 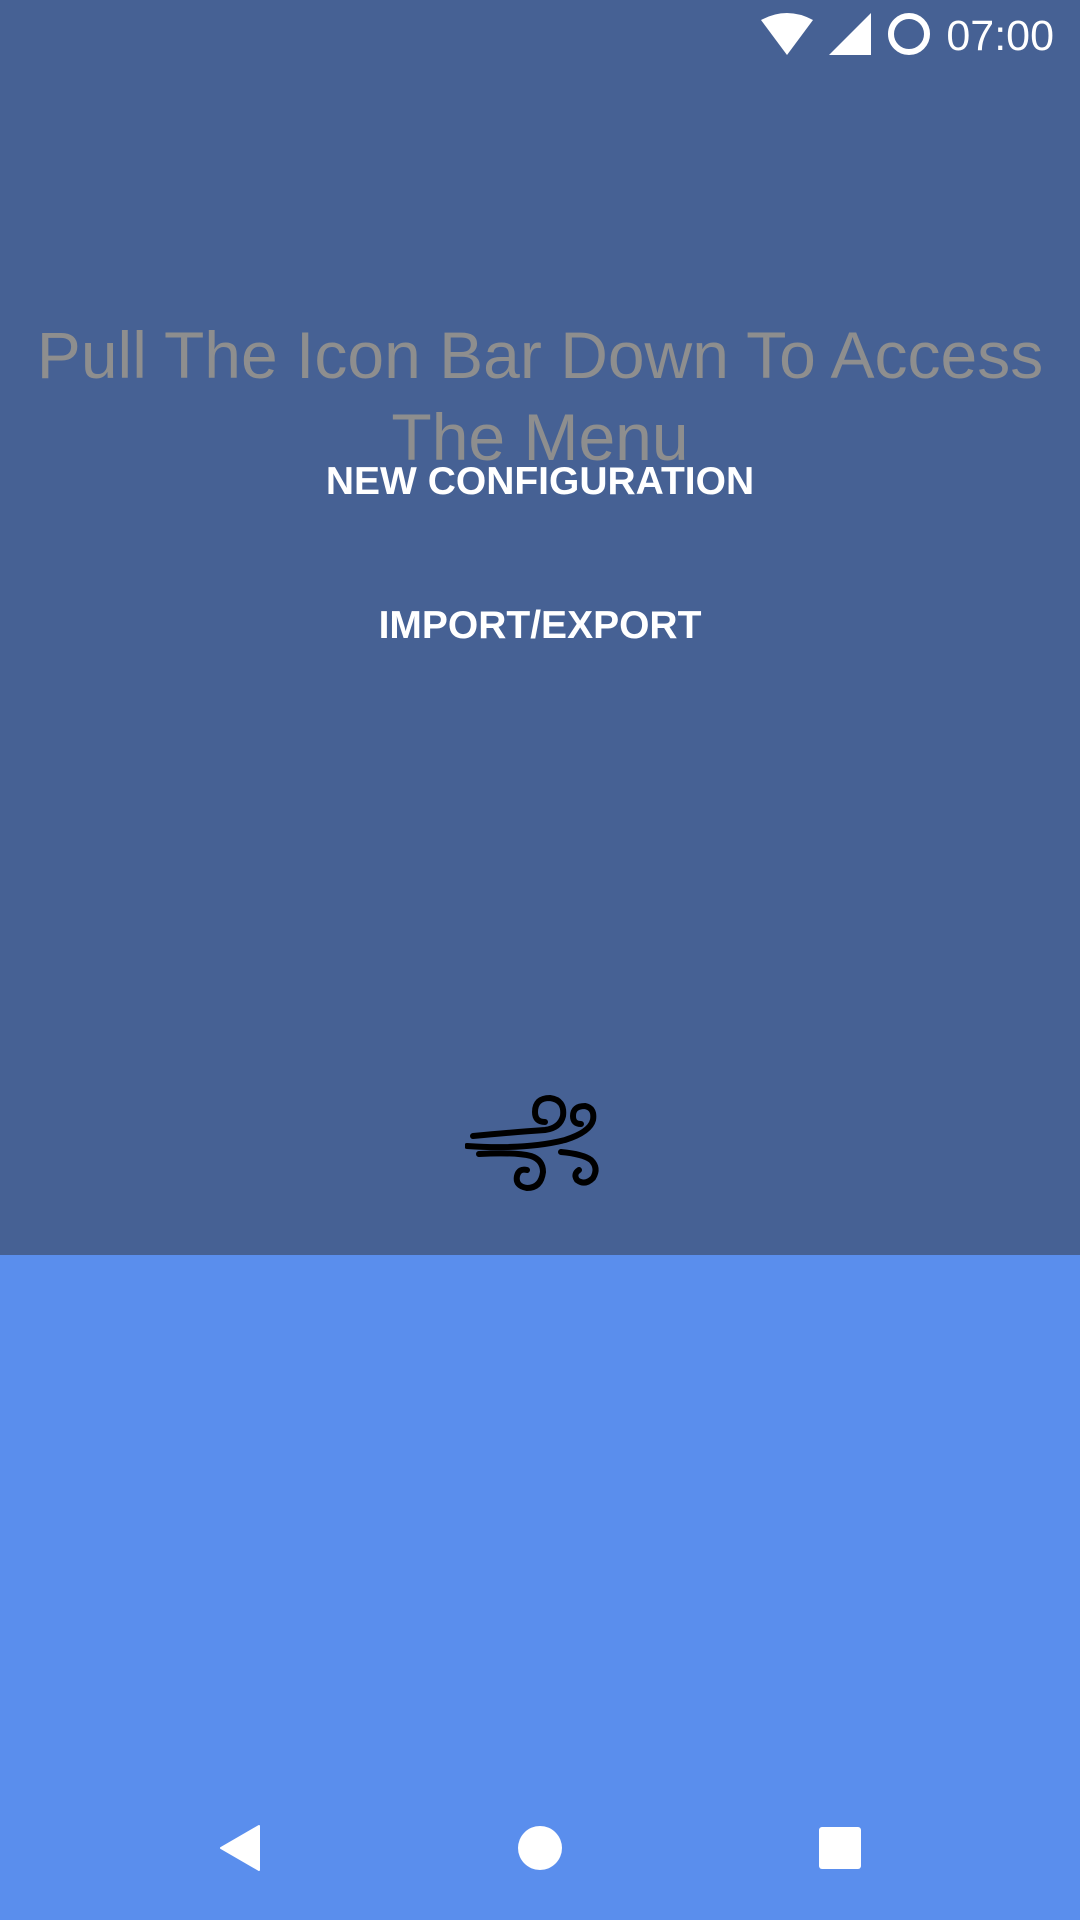 What do you see at coordinates (539, 1143) in the screenshot?
I see `wind-icon` at bounding box center [539, 1143].